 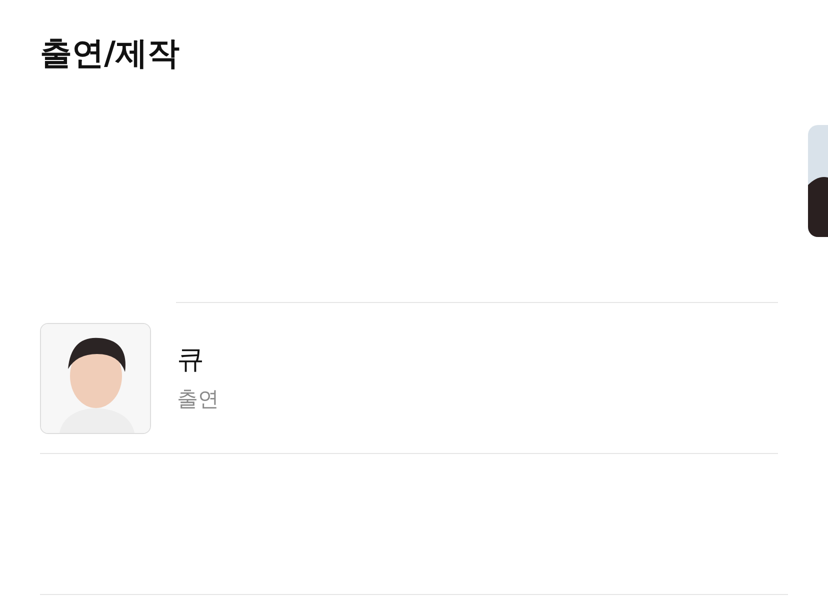 I want to click on section-title: 출연/제작, so click(x=110, y=53).